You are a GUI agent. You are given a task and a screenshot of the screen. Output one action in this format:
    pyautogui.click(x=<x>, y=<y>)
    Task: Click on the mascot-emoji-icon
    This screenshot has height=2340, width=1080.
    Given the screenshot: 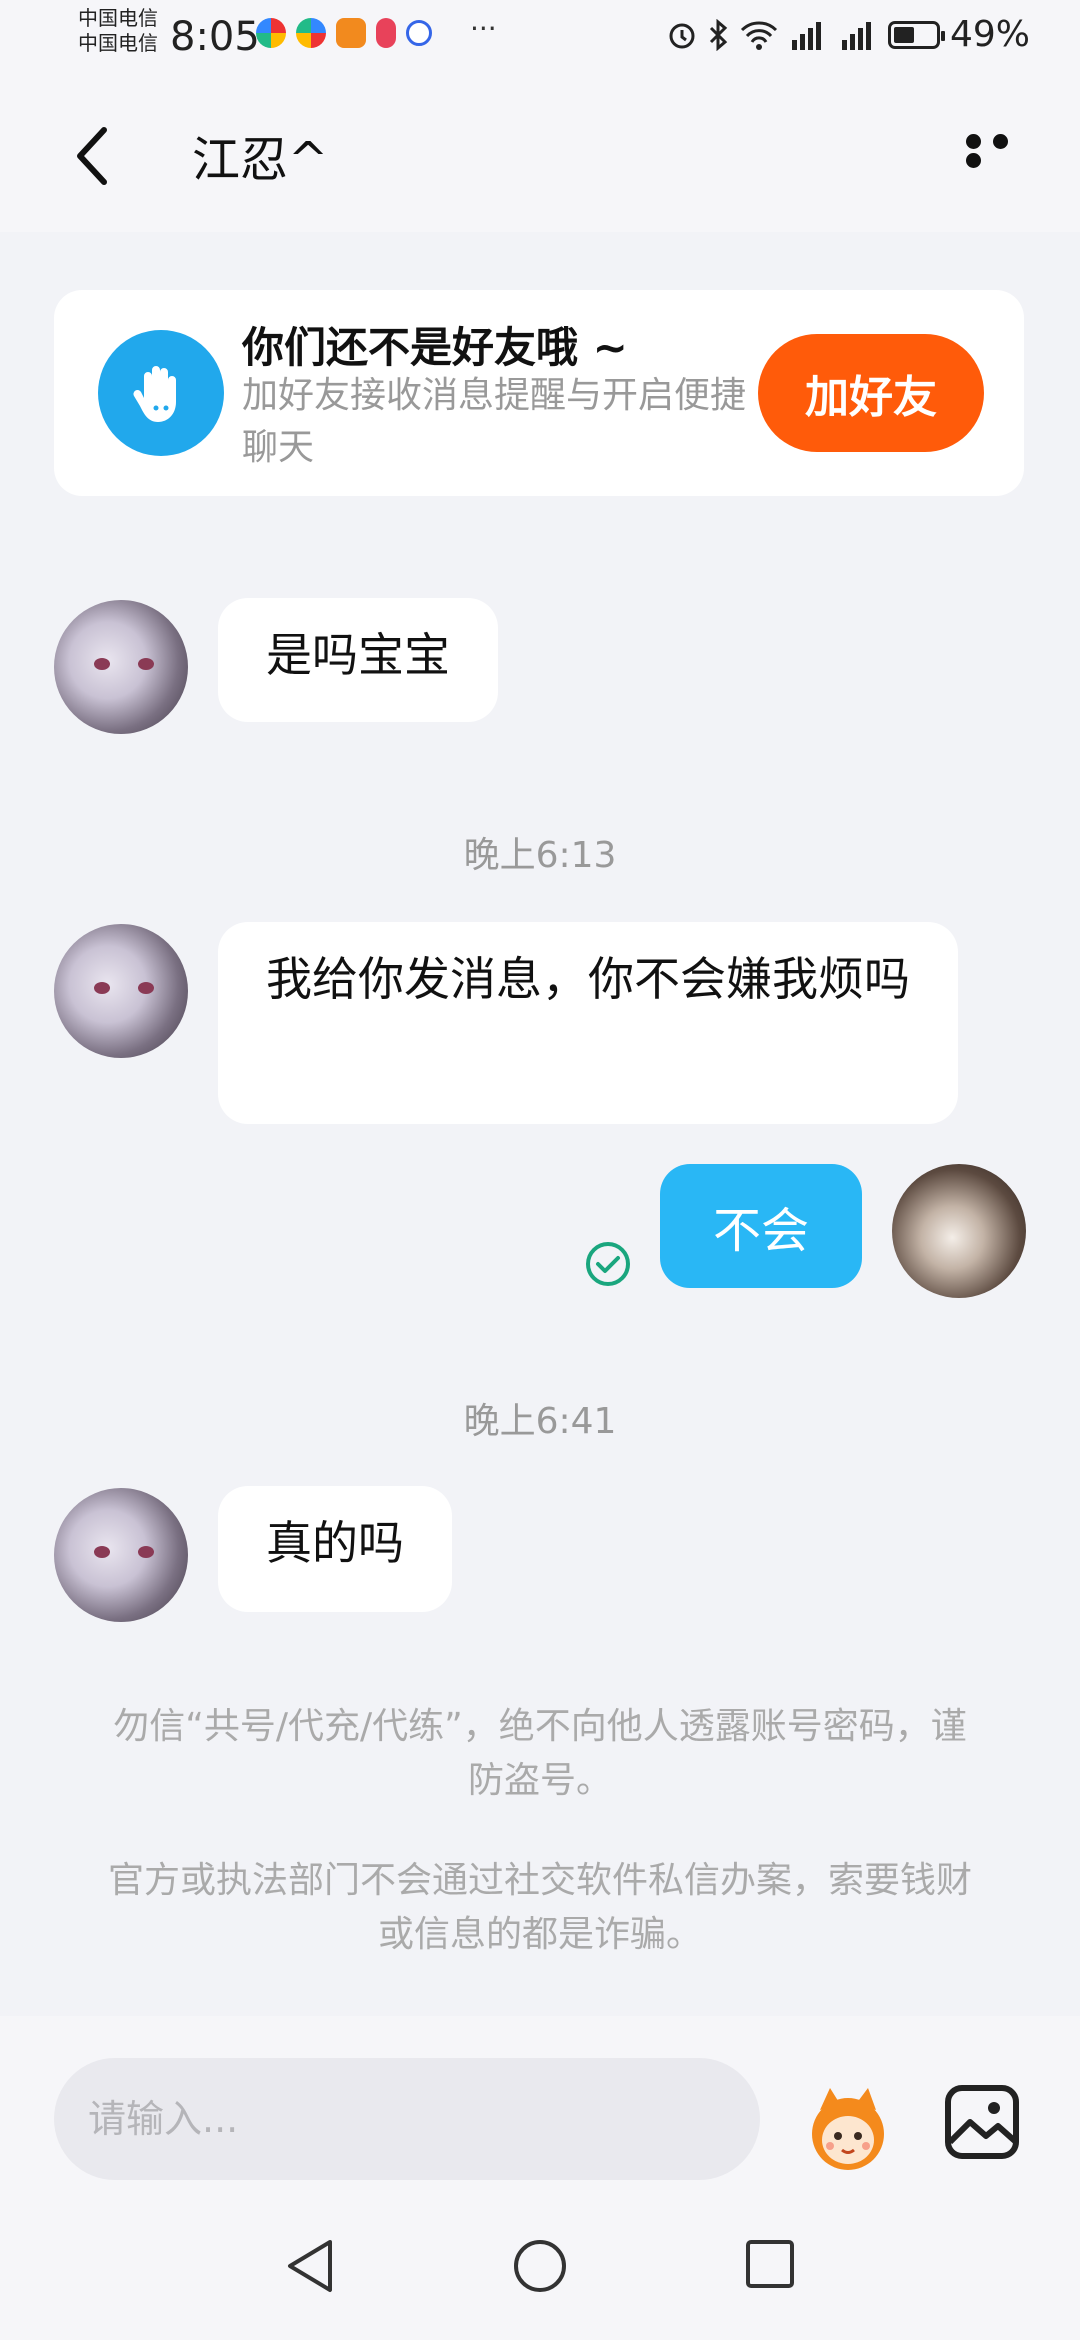 What is the action you would take?
    pyautogui.click(x=848, y=2128)
    